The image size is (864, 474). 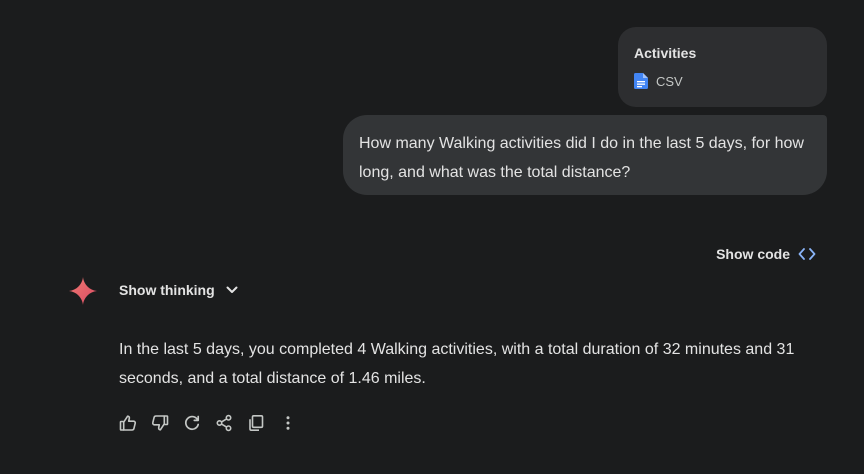 I want to click on share-button, so click(x=224, y=423).